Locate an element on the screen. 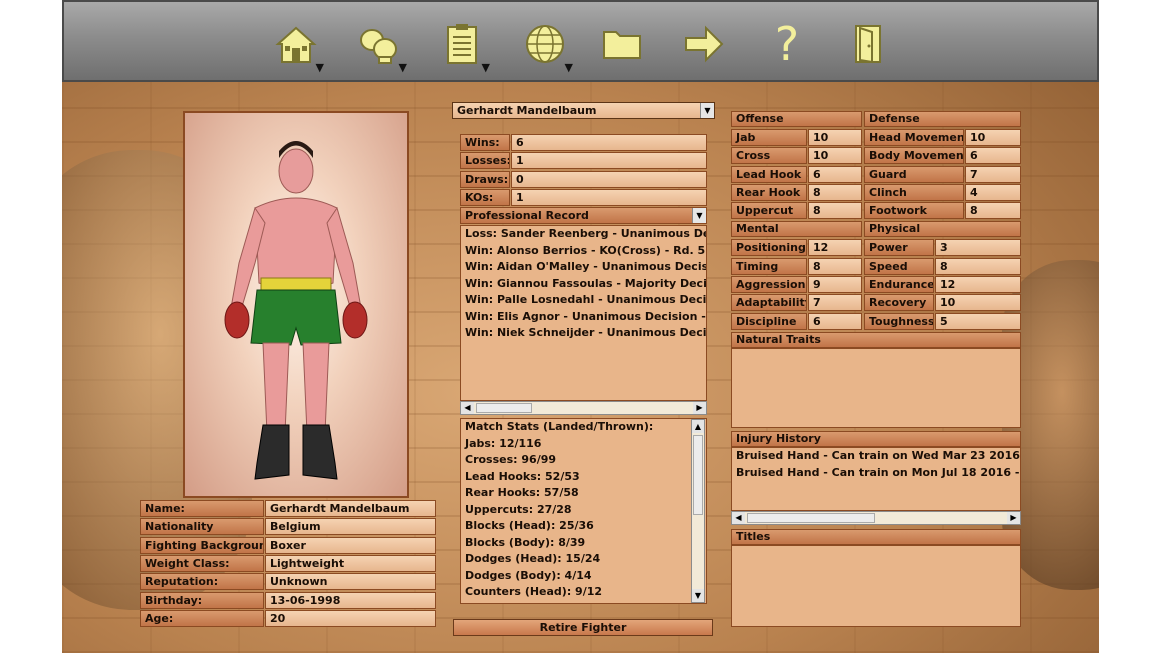 Image resolution: width=1160 pixels, height=653 pixels. offense-value-uppercut: 8 is located at coordinates (835, 210).